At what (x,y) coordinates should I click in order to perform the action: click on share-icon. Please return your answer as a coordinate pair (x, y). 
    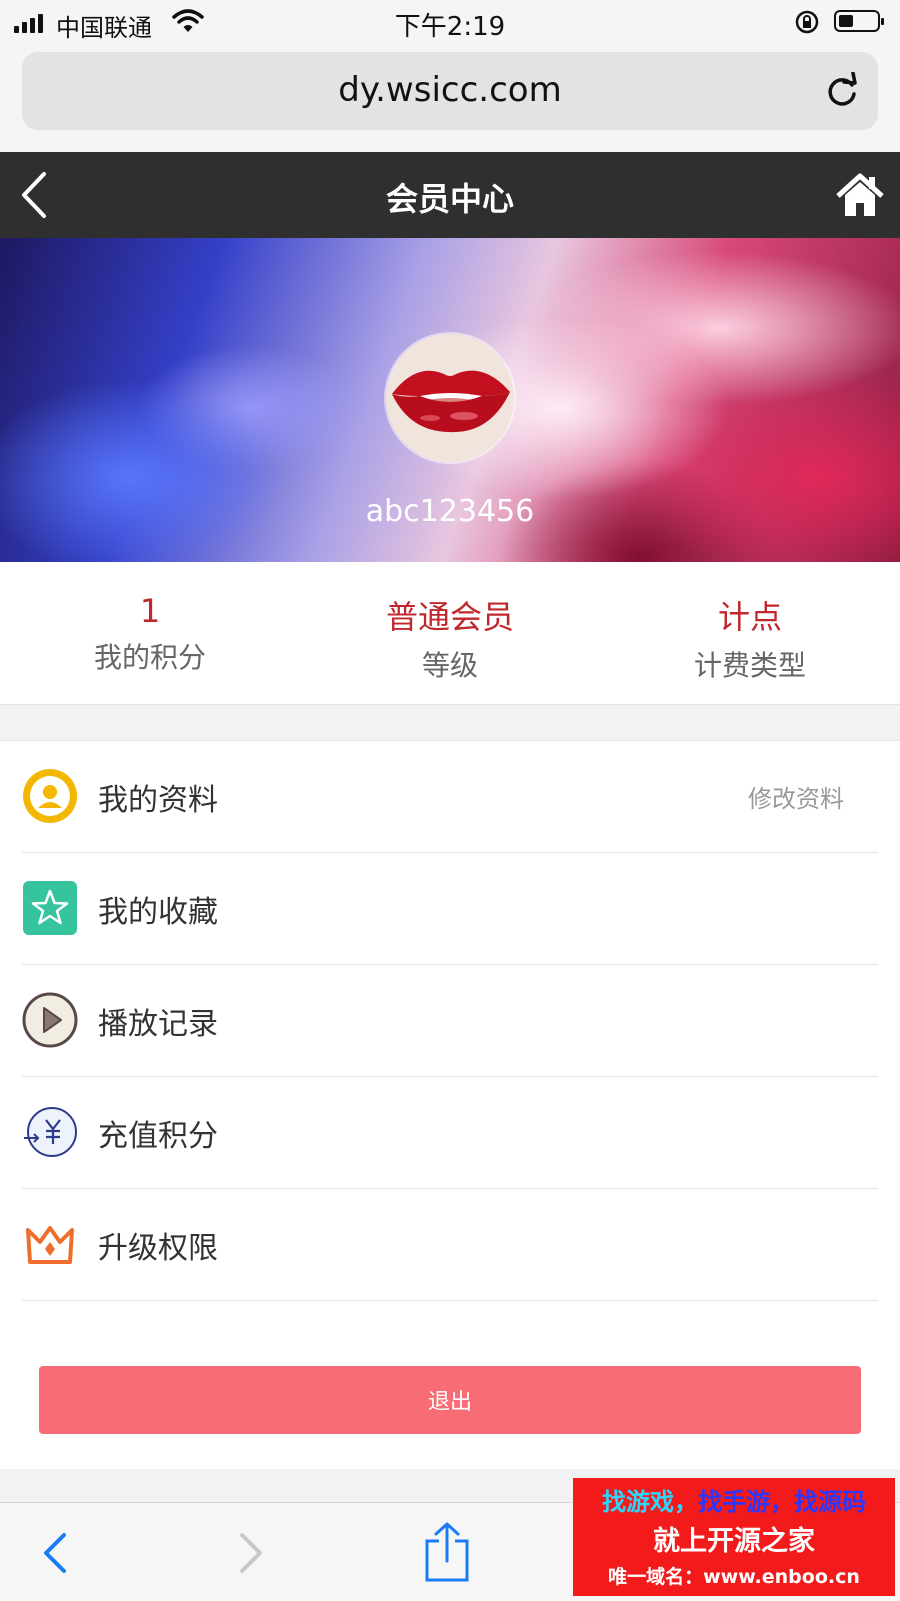
    Looking at the image, I should click on (447, 1554).